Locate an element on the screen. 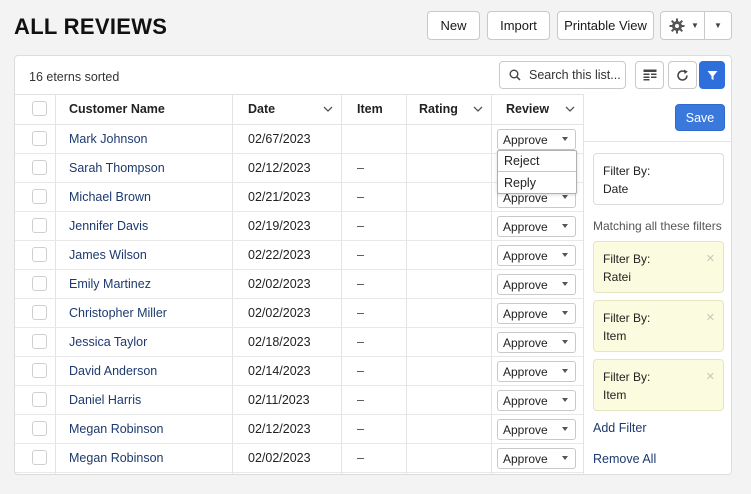 The width and height of the screenshot is (751, 494). save-button: Save is located at coordinates (700, 117).